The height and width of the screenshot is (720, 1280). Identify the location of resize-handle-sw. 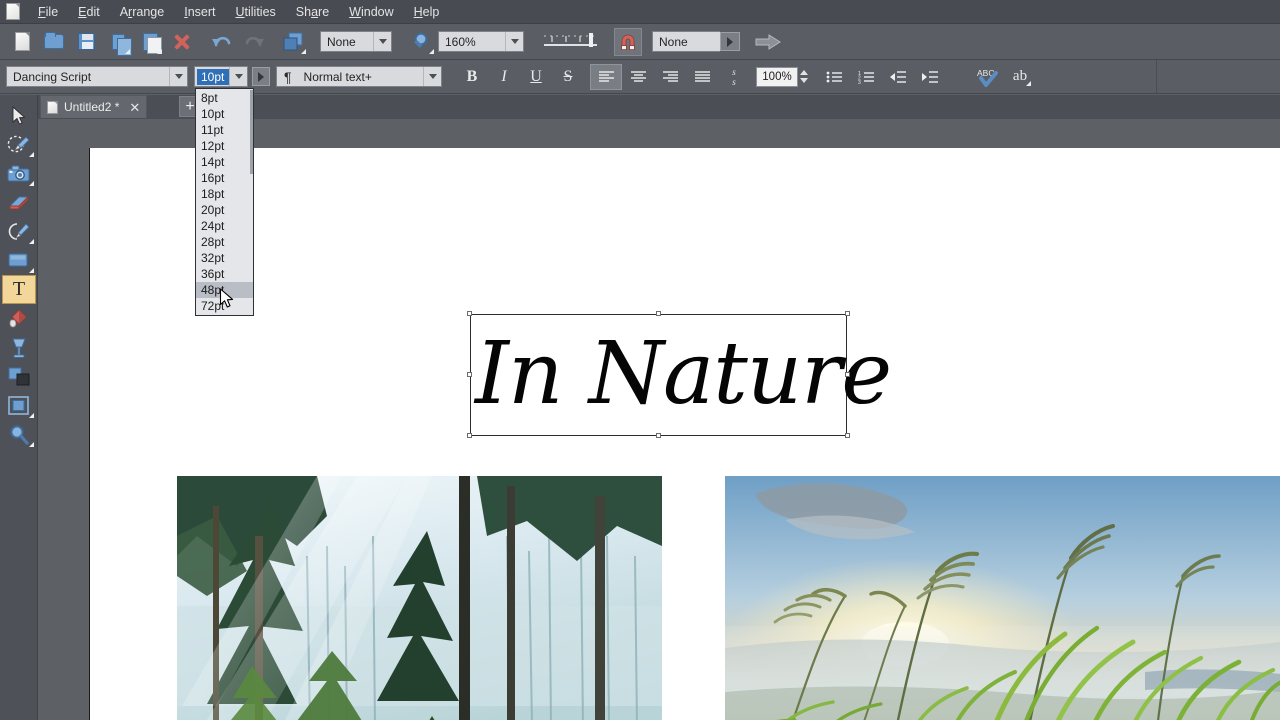
(469, 435).